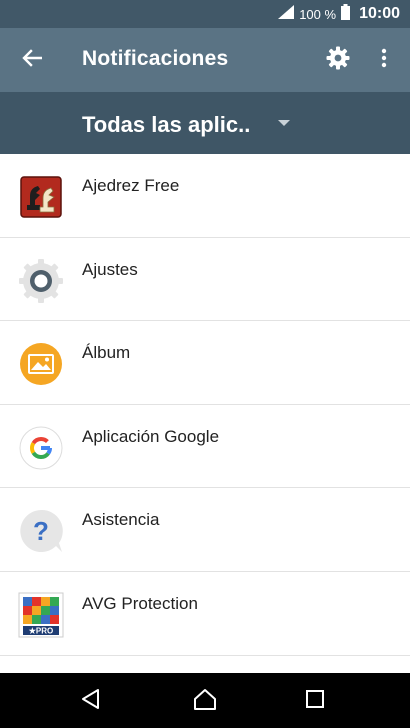  I want to click on battery-icon, so click(346, 14).